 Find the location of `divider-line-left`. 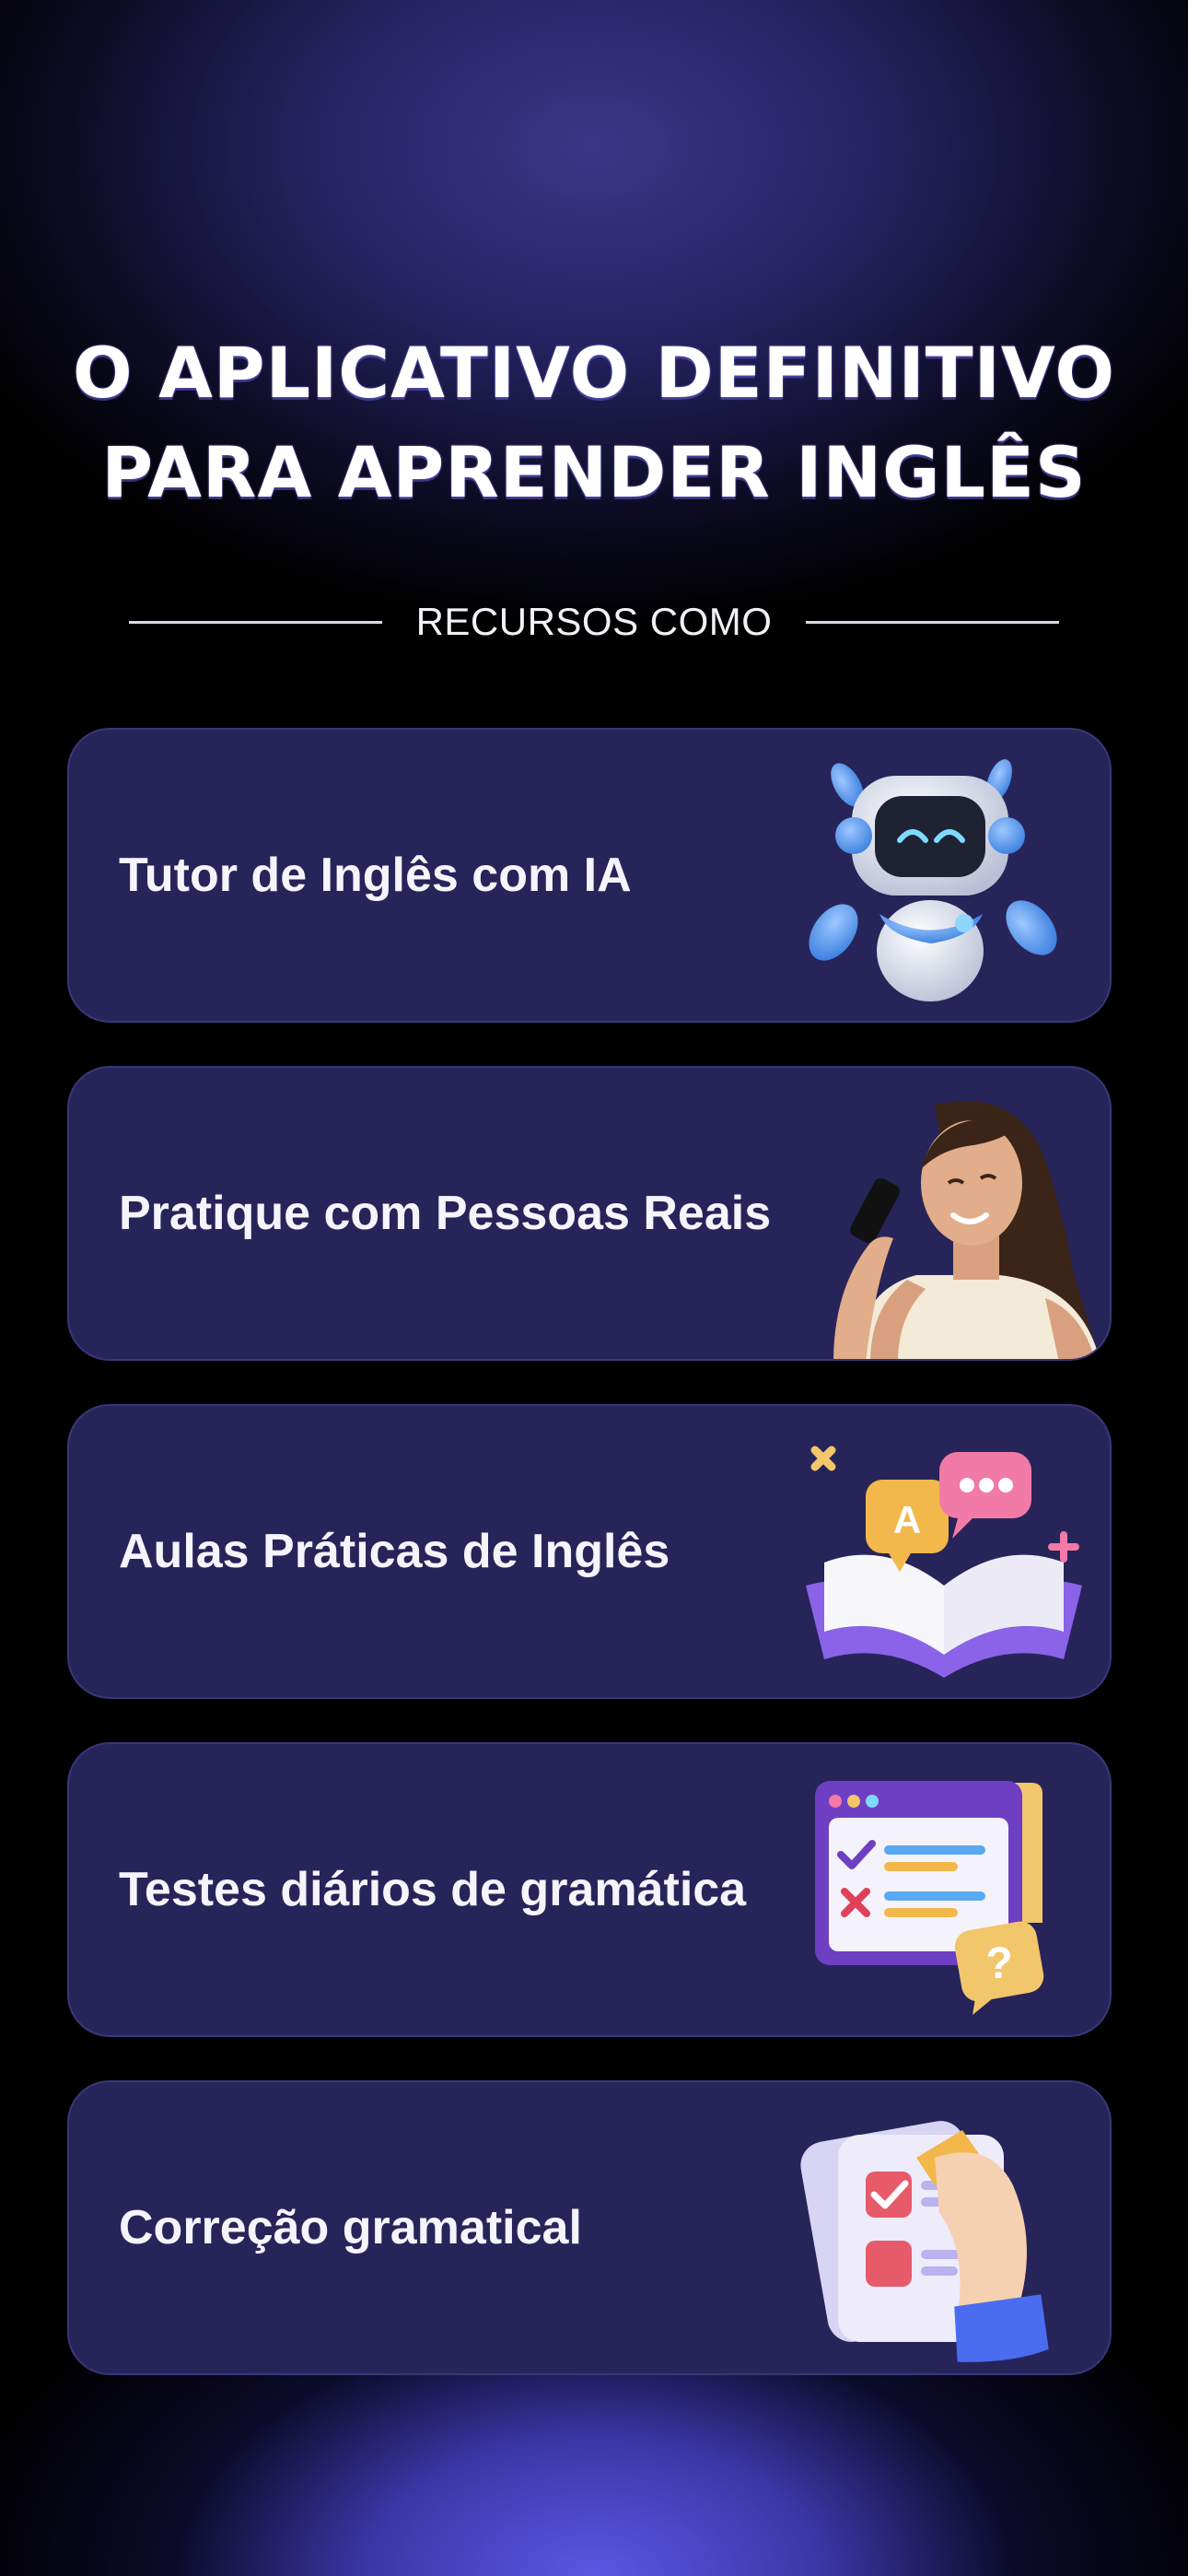

divider-line-left is located at coordinates (256, 622).